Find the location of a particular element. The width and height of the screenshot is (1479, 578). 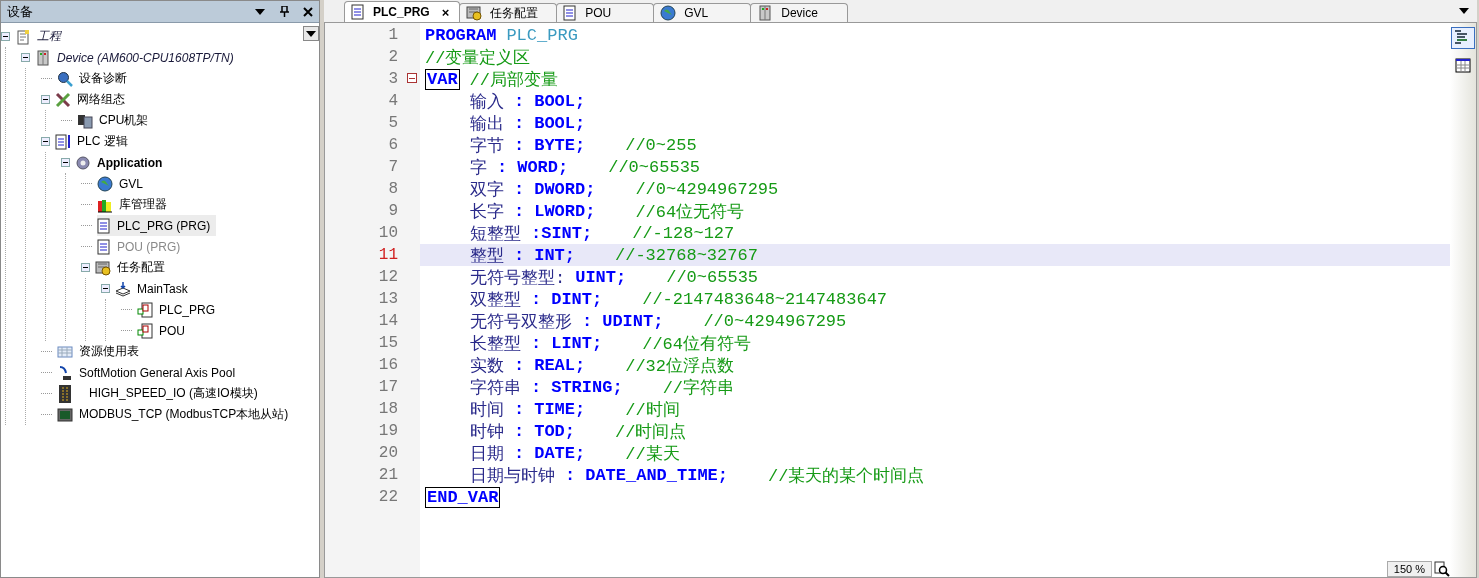

line-number: 15 is located at coordinates (388, 343).